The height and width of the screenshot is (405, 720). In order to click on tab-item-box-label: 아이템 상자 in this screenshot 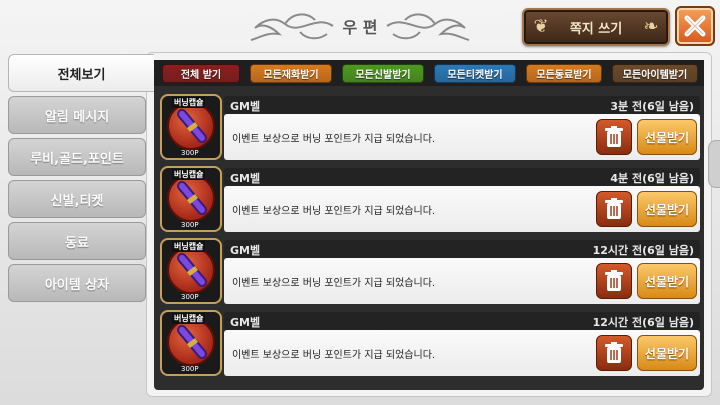, I will do `click(77, 285)`.